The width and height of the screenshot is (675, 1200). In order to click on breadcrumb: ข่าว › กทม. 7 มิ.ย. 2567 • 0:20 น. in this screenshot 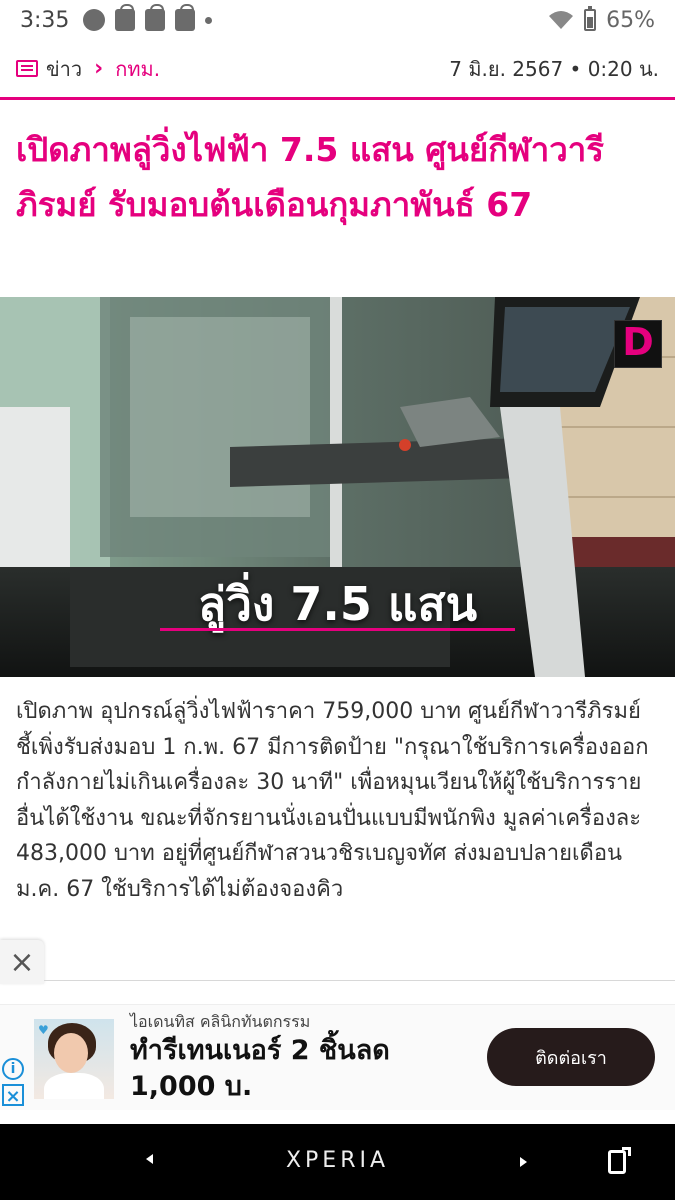, I will do `click(337, 70)`.